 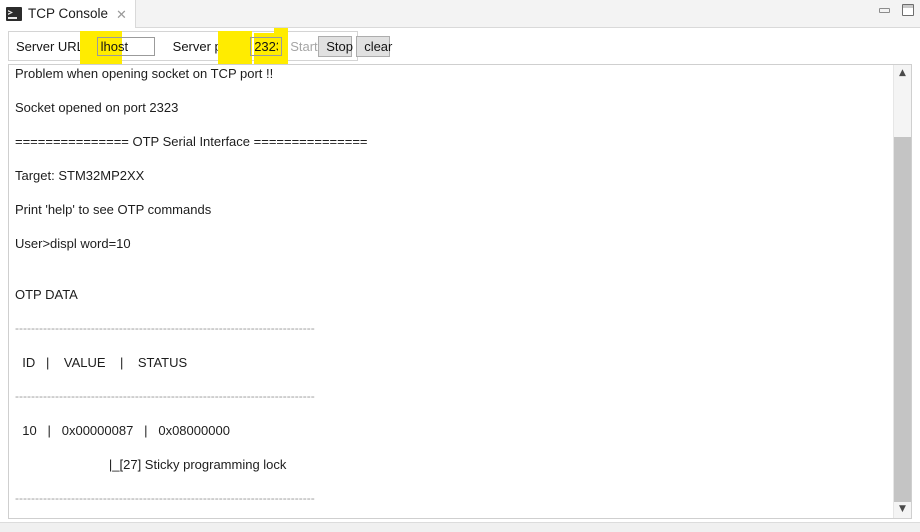 I want to click on scroll-down-icon: ▼, so click(x=902, y=509).